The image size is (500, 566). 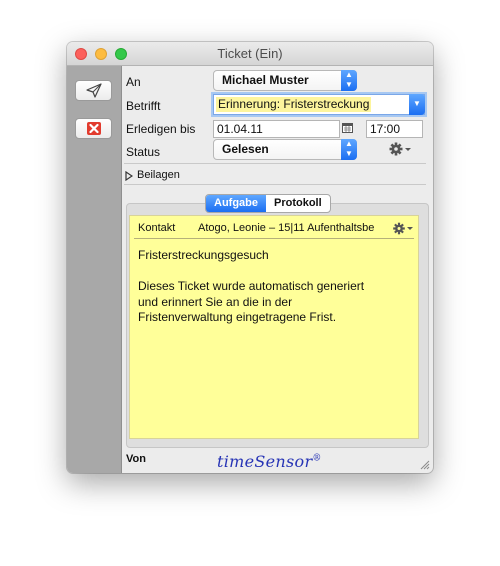 What do you see at coordinates (133, 82) in the screenshot?
I see `an-label: An` at bounding box center [133, 82].